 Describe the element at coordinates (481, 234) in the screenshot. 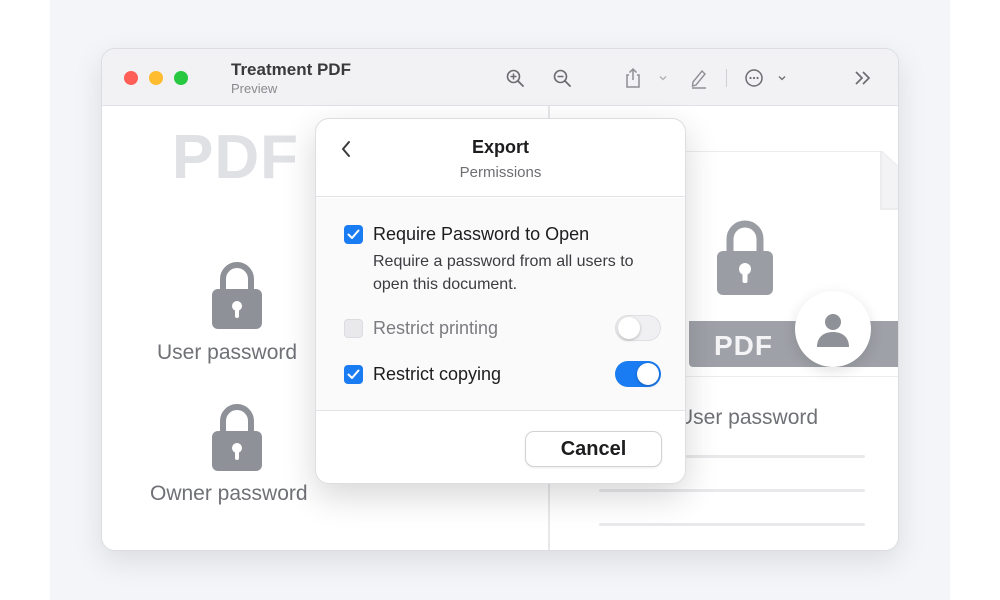

I see `require-password-label: Require Password to Open` at that location.